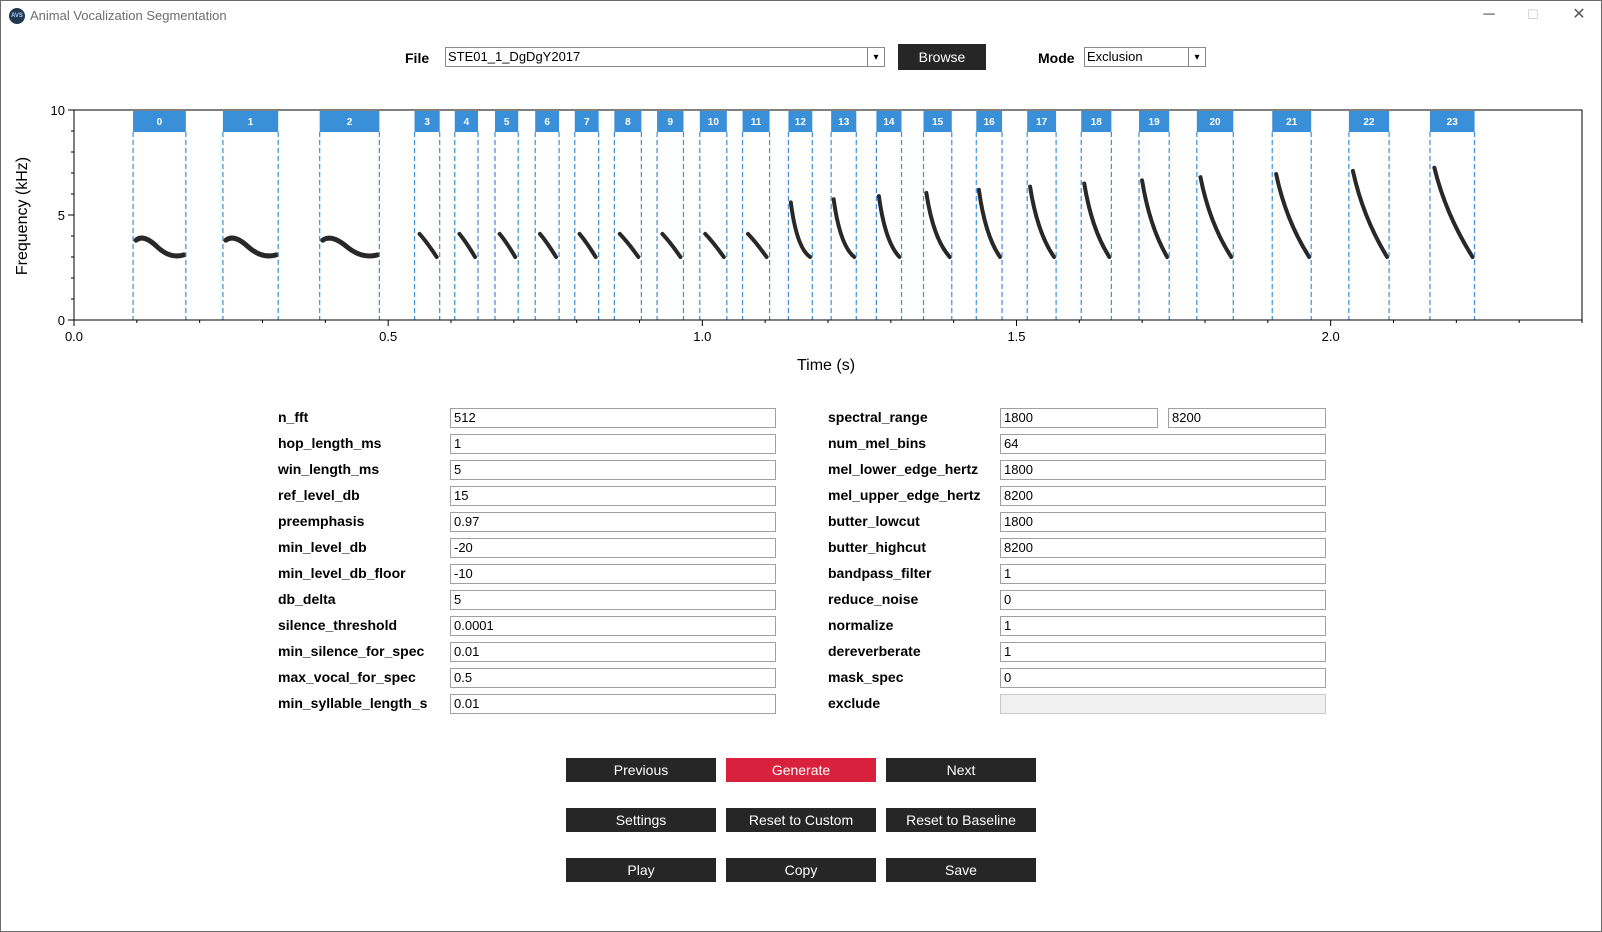  What do you see at coordinates (641, 820) in the screenshot?
I see `settings-button: Settings` at bounding box center [641, 820].